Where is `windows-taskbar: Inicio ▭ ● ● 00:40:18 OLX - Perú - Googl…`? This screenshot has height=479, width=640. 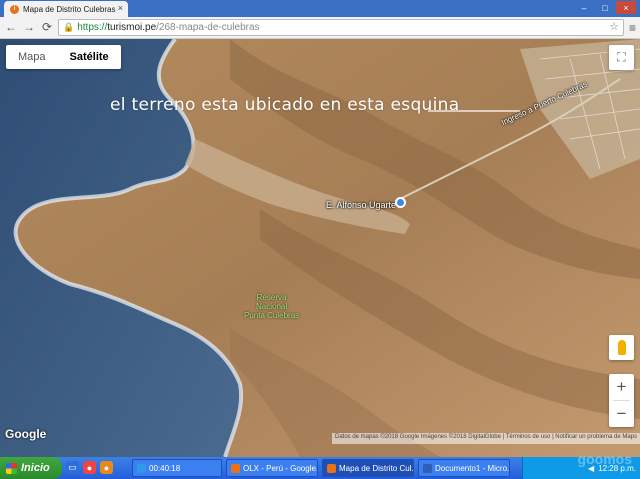
windows-taskbar: Inicio ▭ ● ● 00:40:18 OLX - Perú - Googl… is located at coordinates (320, 465).